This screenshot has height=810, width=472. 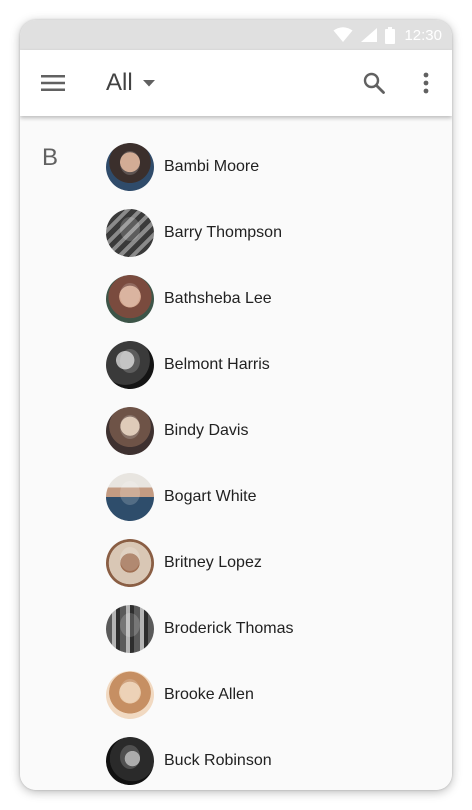 I want to click on contact-name: Bambi Moore, so click(x=212, y=166).